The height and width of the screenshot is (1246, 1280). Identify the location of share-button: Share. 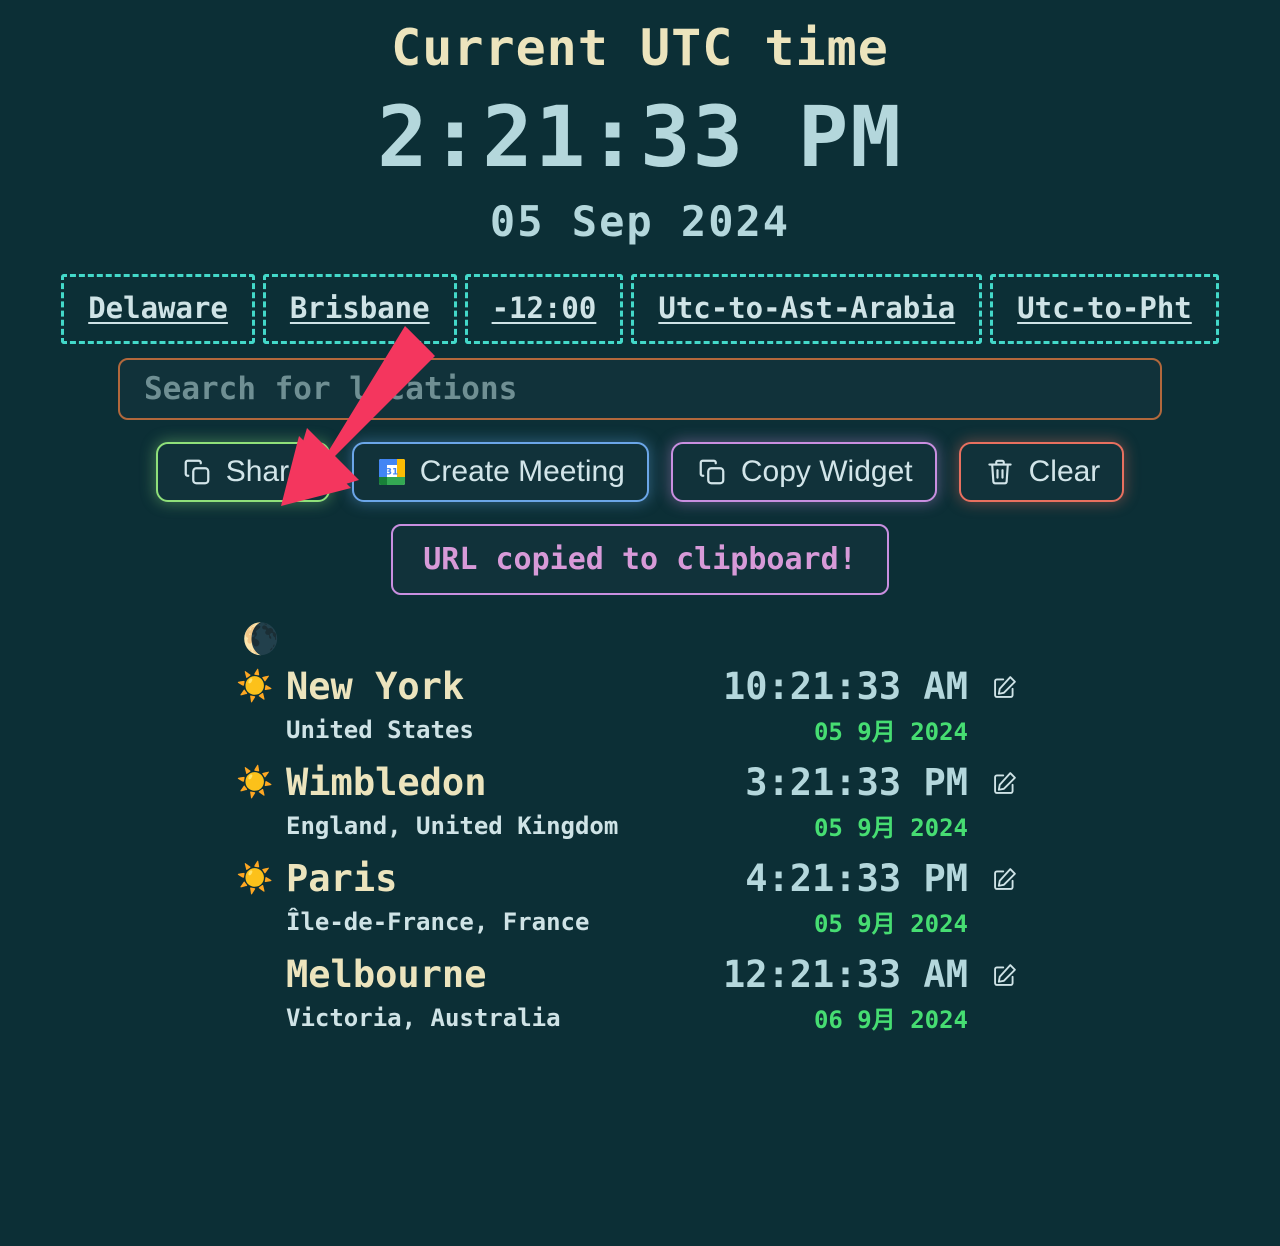
(242, 472).